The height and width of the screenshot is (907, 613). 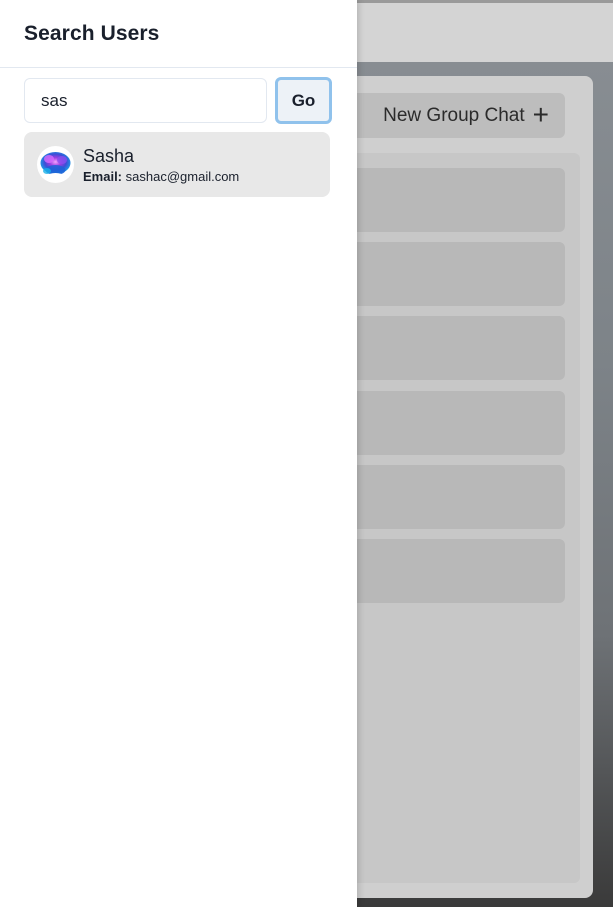 I want to click on user-email-line: Email: sashac@gmail.com, so click(x=161, y=176).